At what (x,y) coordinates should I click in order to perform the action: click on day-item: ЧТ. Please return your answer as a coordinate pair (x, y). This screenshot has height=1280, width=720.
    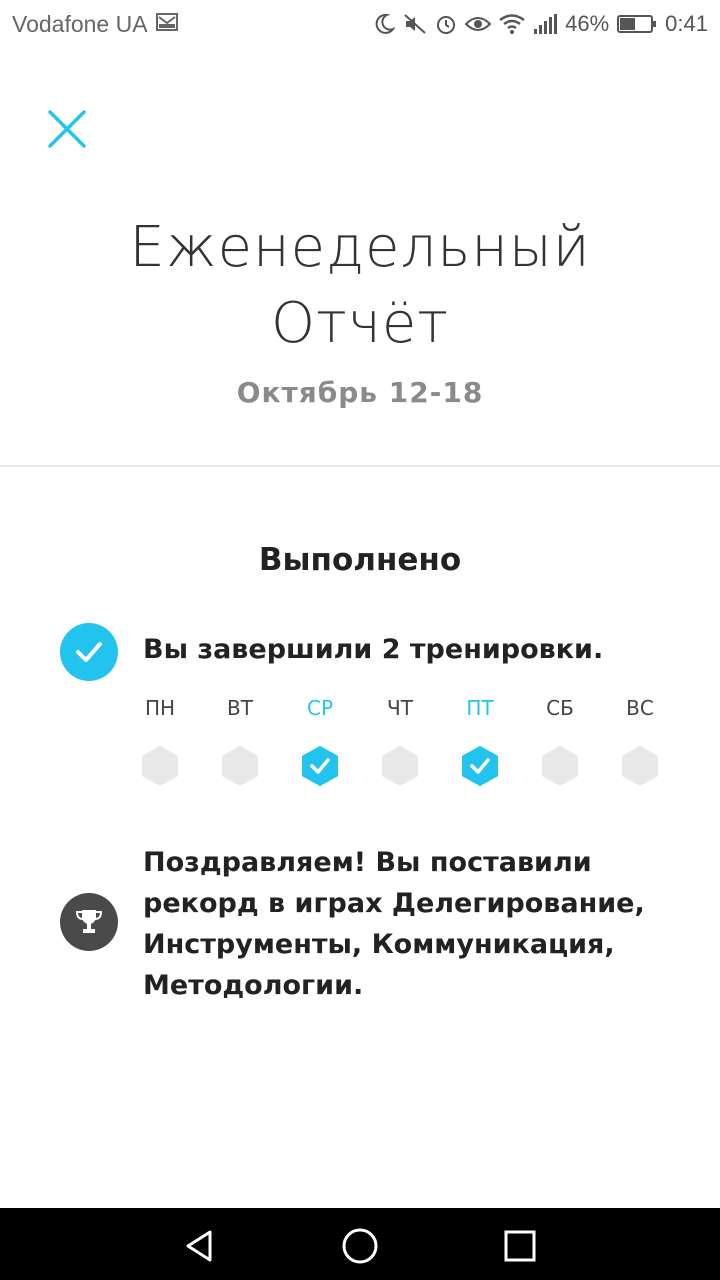
    Looking at the image, I should click on (400, 738).